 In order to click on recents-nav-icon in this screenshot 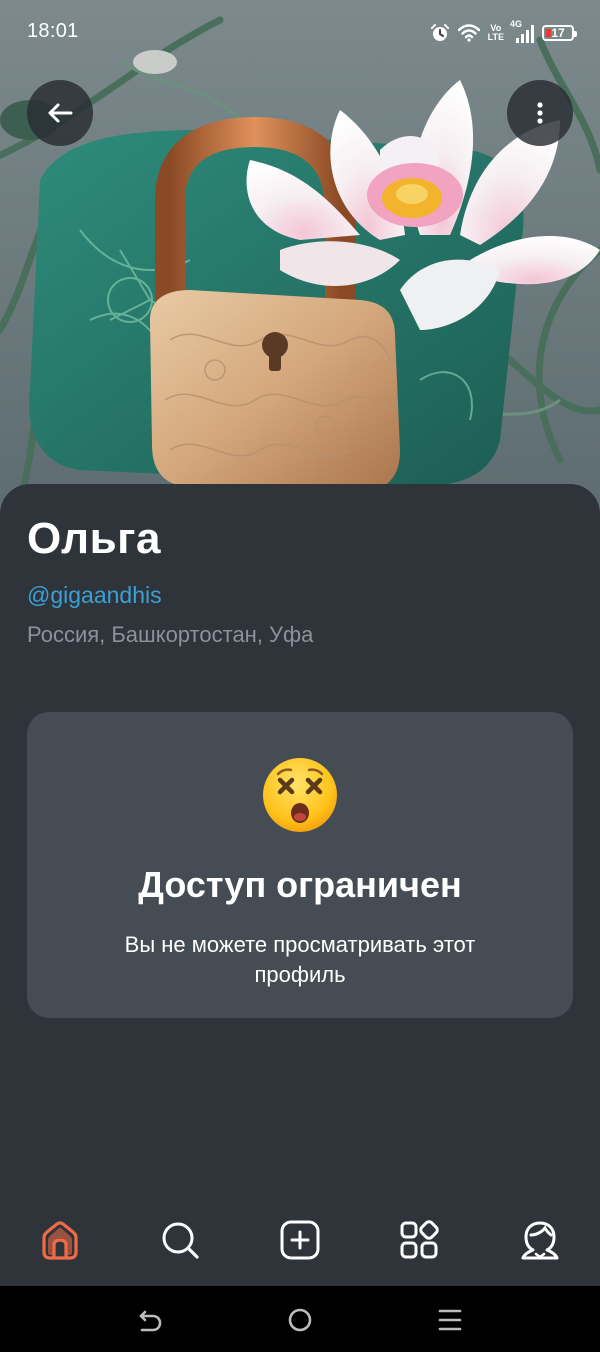, I will do `click(450, 1320)`.